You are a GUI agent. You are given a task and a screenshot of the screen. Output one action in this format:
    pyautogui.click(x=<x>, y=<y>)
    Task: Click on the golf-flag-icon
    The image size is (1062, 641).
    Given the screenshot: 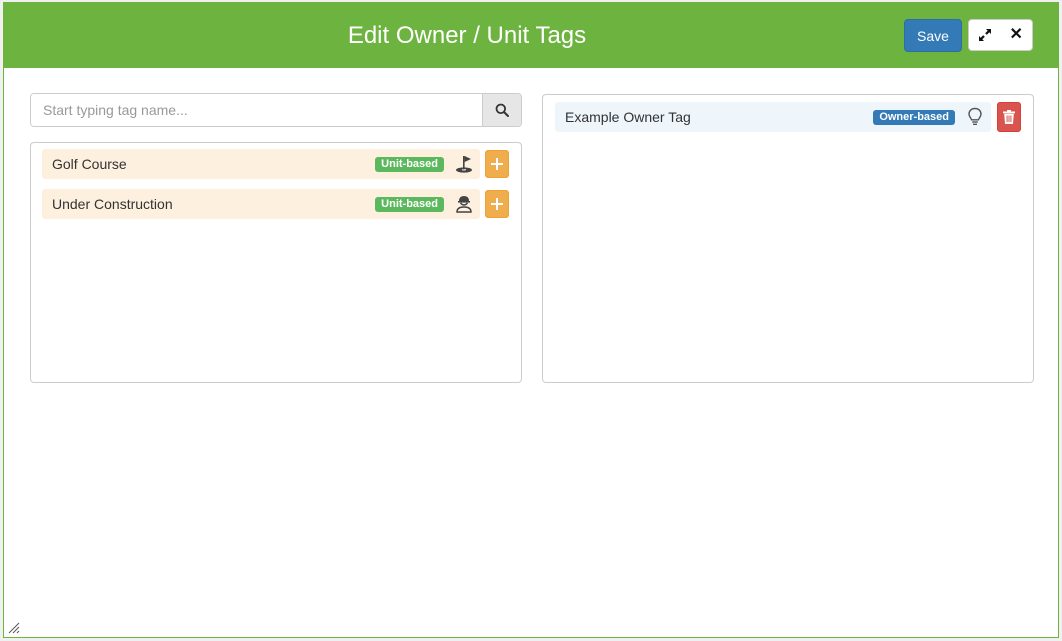 What is the action you would take?
    pyautogui.click(x=464, y=164)
    